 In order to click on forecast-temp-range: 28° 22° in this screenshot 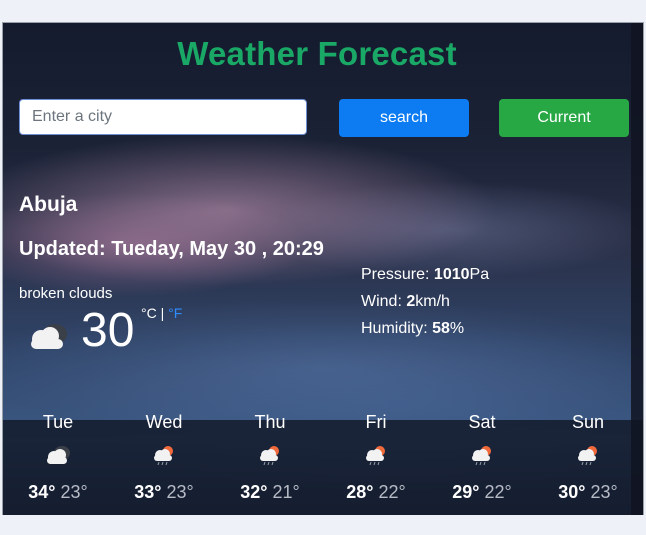, I will do `click(376, 492)`.